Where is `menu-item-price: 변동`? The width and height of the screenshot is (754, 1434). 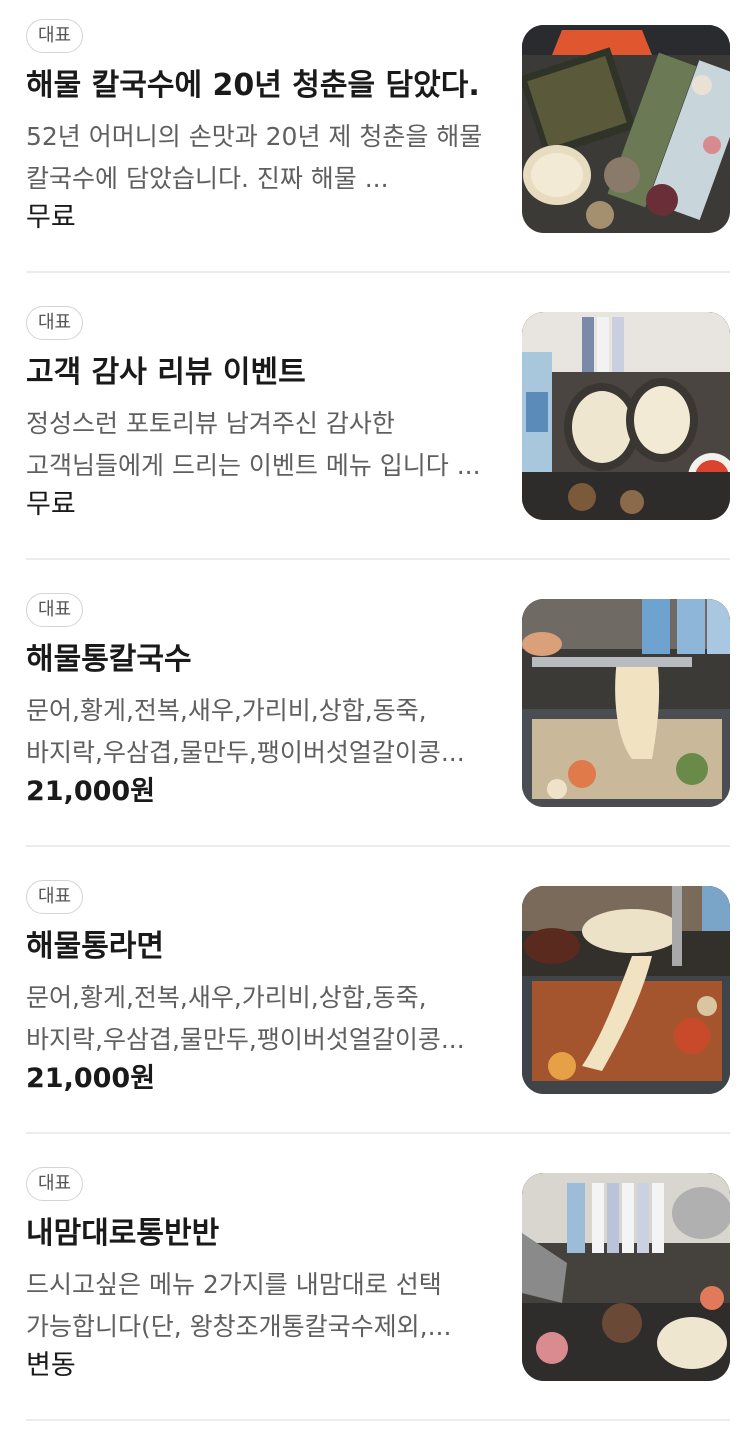
menu-item-price: 변동 is located at coordinates (51, 1365).